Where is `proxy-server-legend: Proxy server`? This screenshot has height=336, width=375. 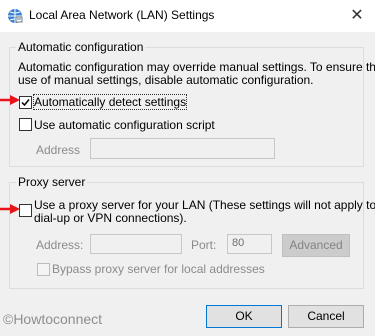 proxy-server-legend: Proxy server is located at coordinates (52, 182).